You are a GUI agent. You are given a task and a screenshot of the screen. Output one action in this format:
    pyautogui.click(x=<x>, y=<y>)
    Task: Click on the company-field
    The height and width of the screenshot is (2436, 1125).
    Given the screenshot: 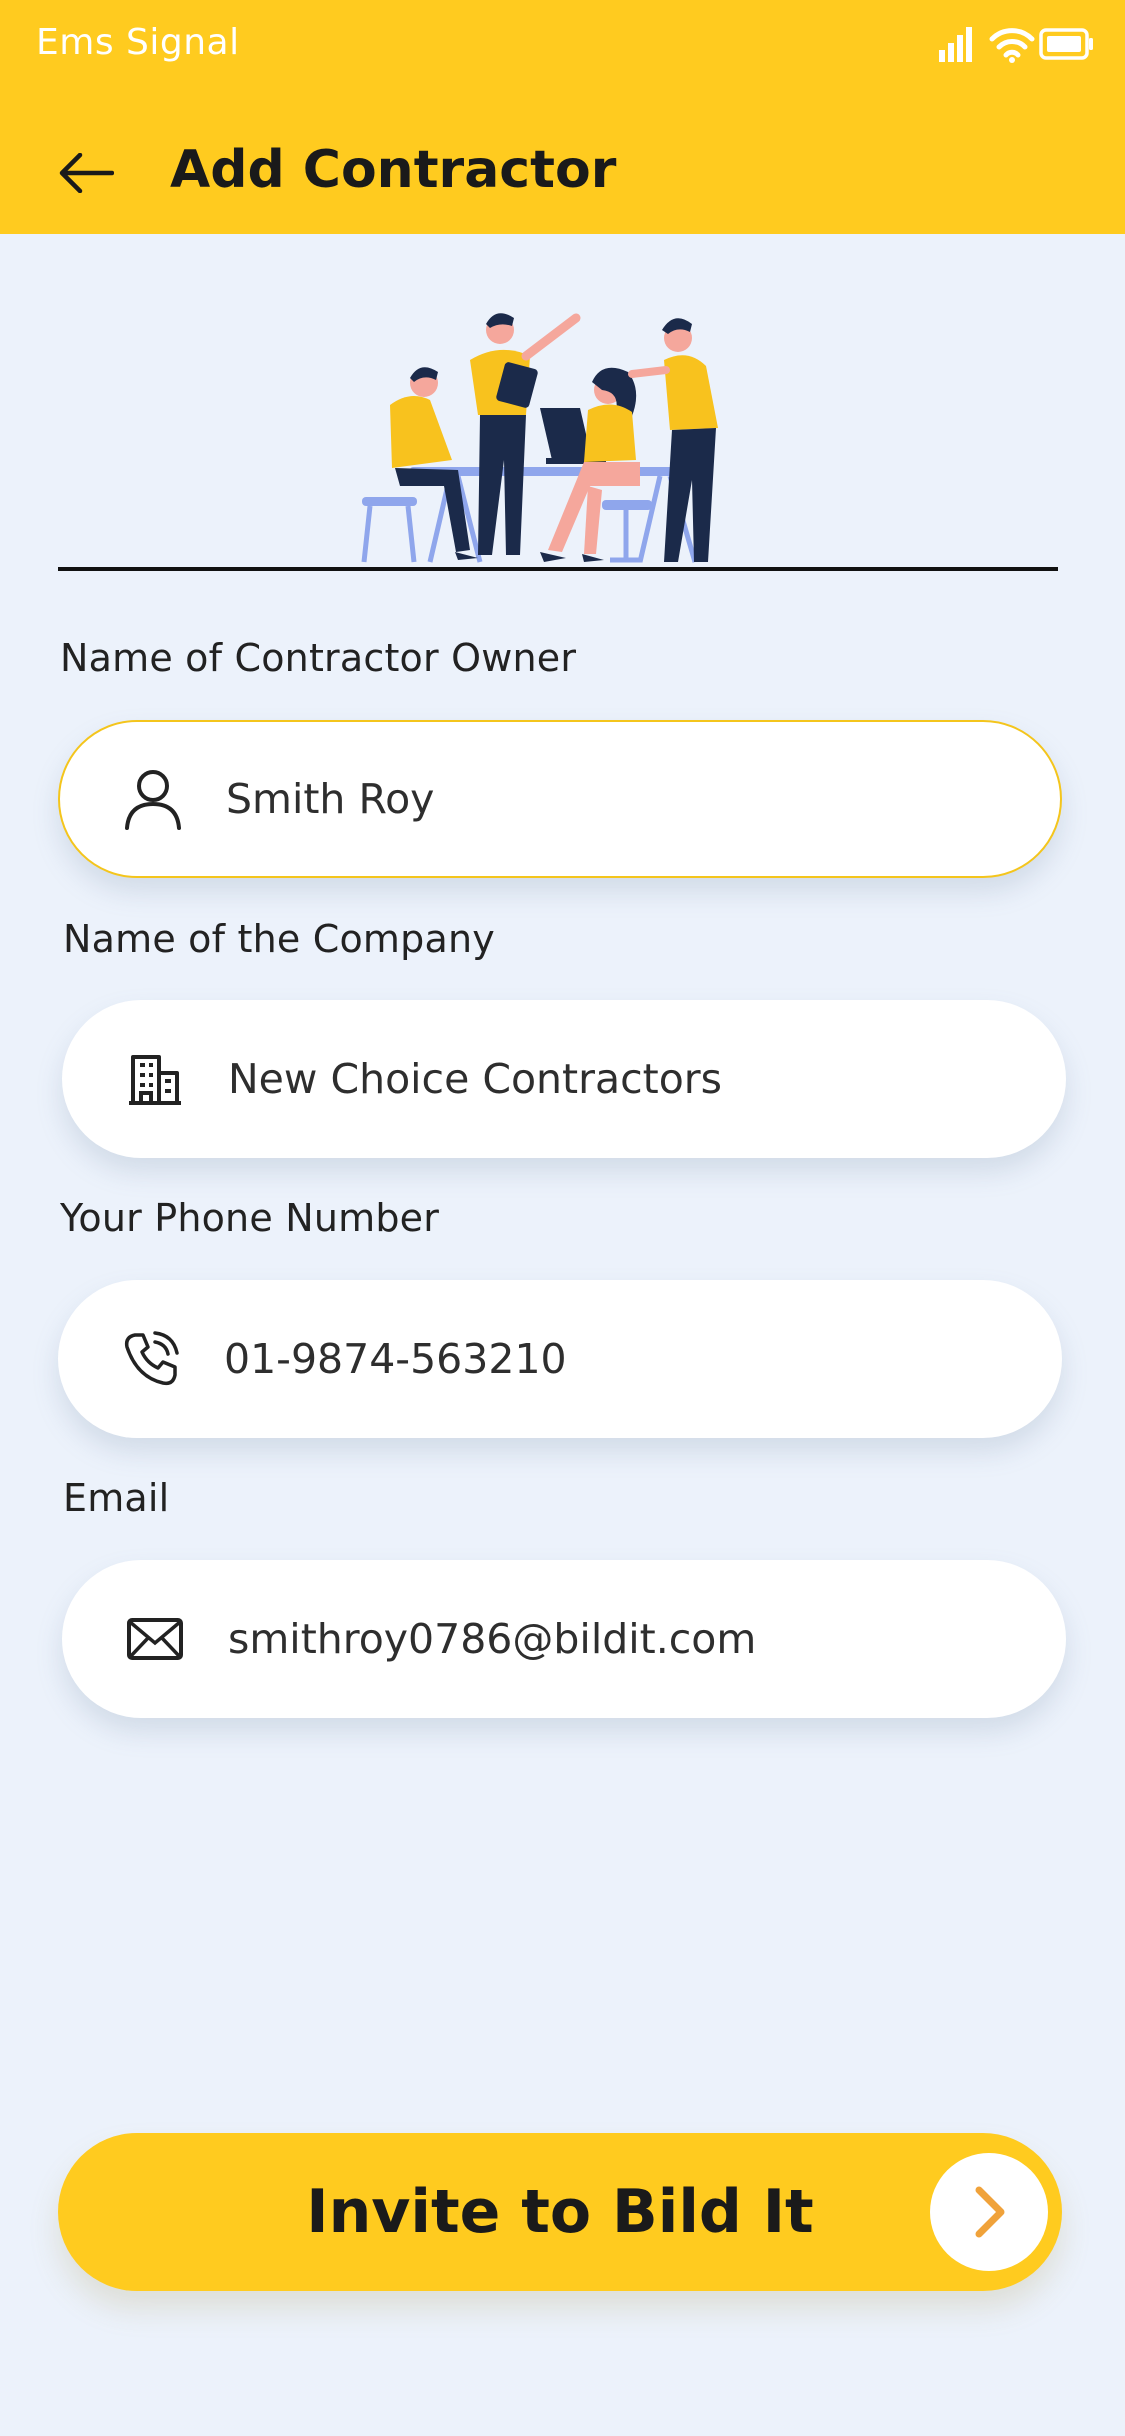 What is the action you would take?
    pyautogui.click(x=564, y=1079)
    